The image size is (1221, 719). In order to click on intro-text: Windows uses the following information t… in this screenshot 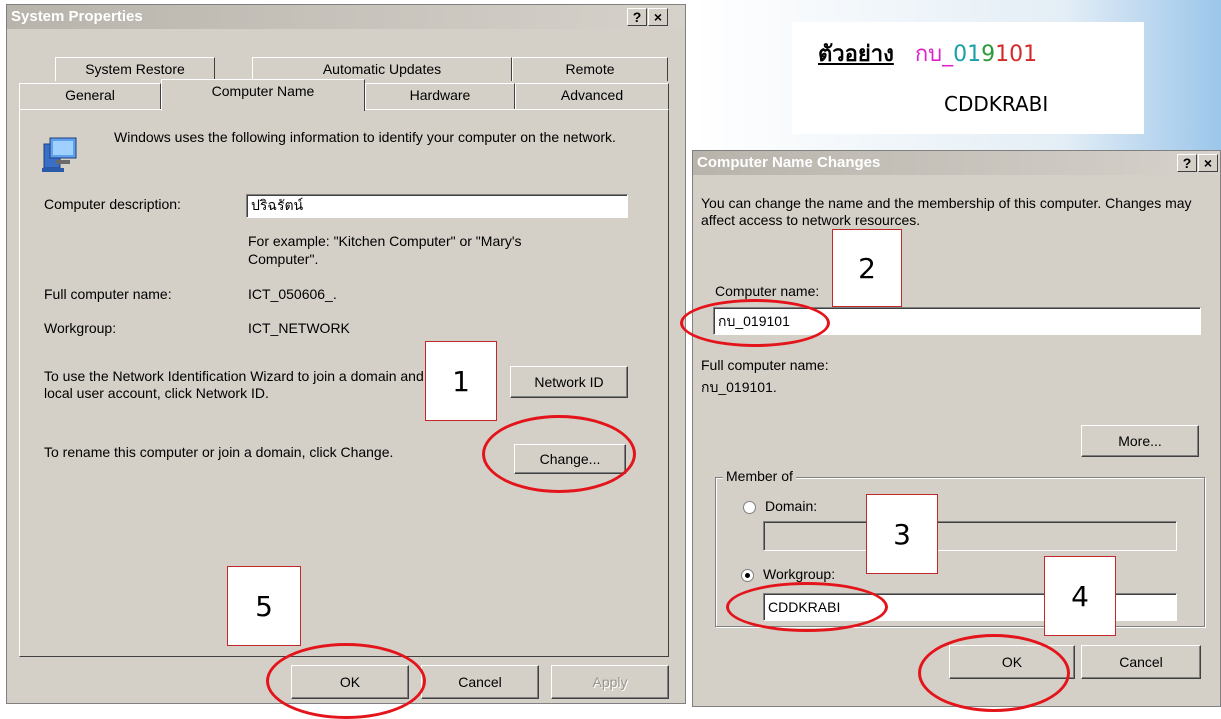, I will do `click(365, 137)`.